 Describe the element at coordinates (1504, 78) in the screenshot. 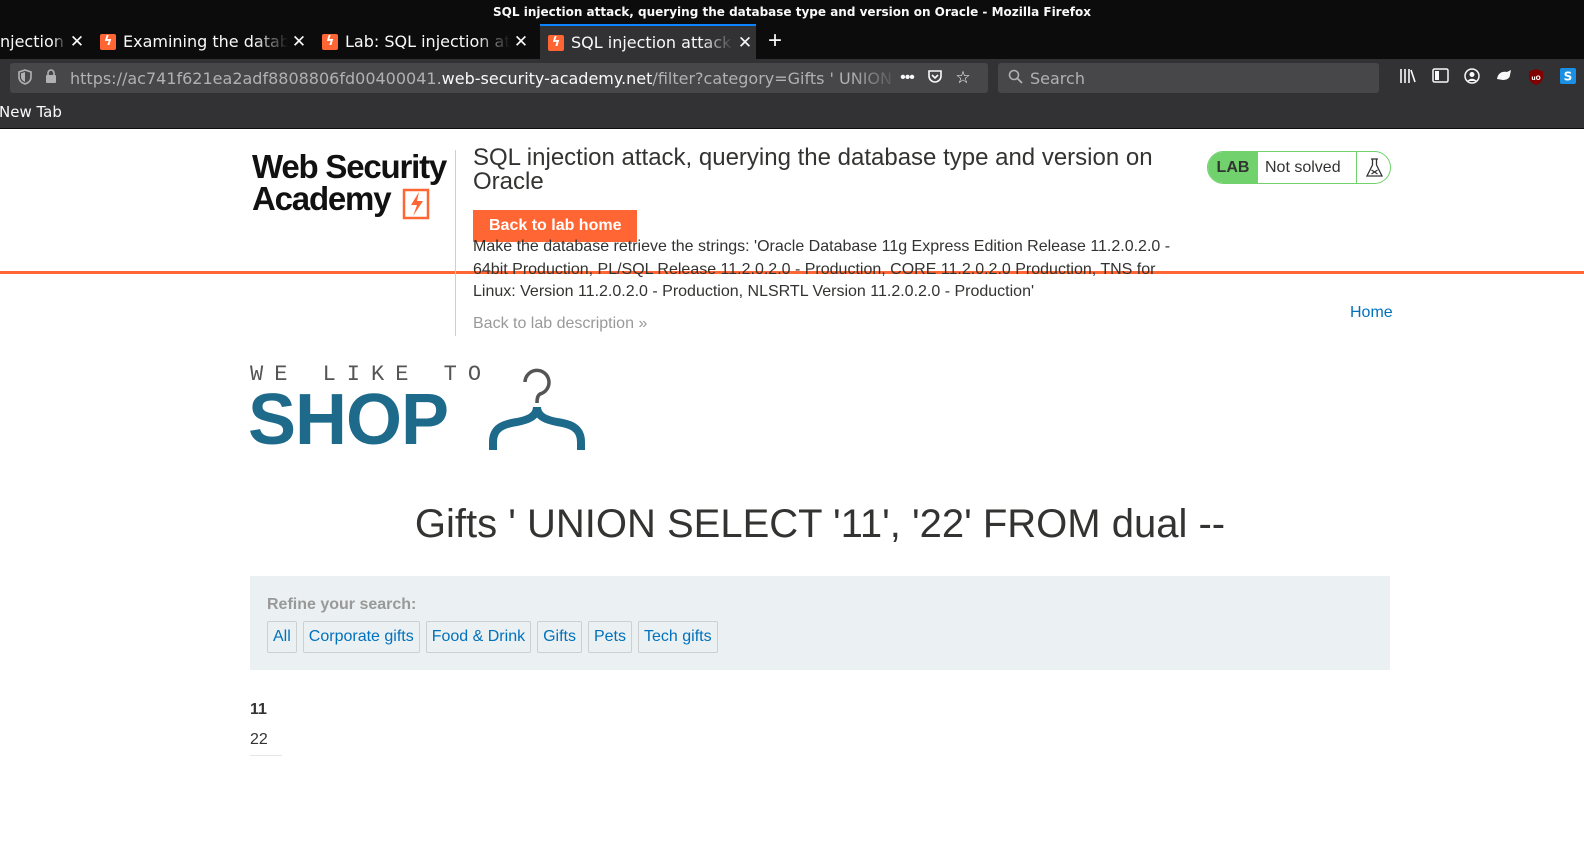

I see `extension-icon` at that location.